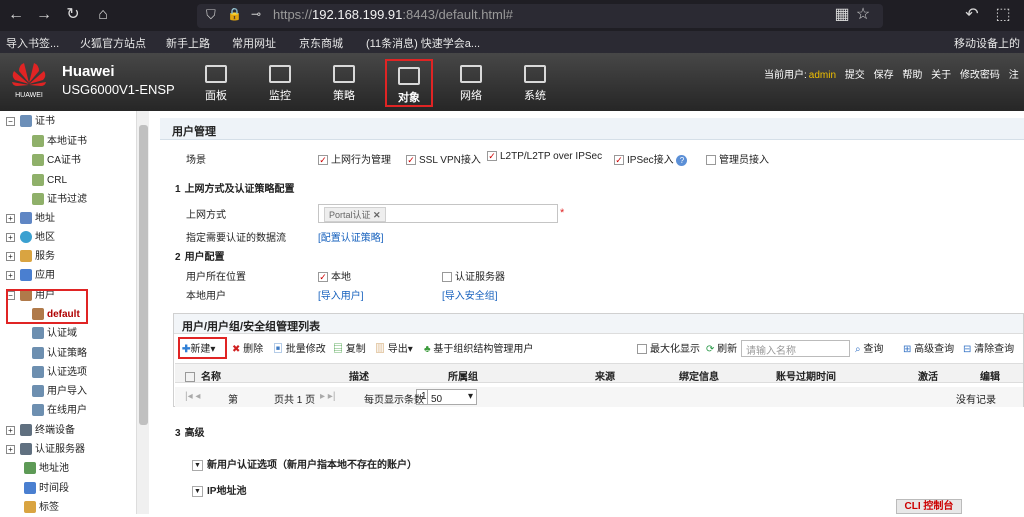  I want to click on help-icon: ?, so click(682, 160).